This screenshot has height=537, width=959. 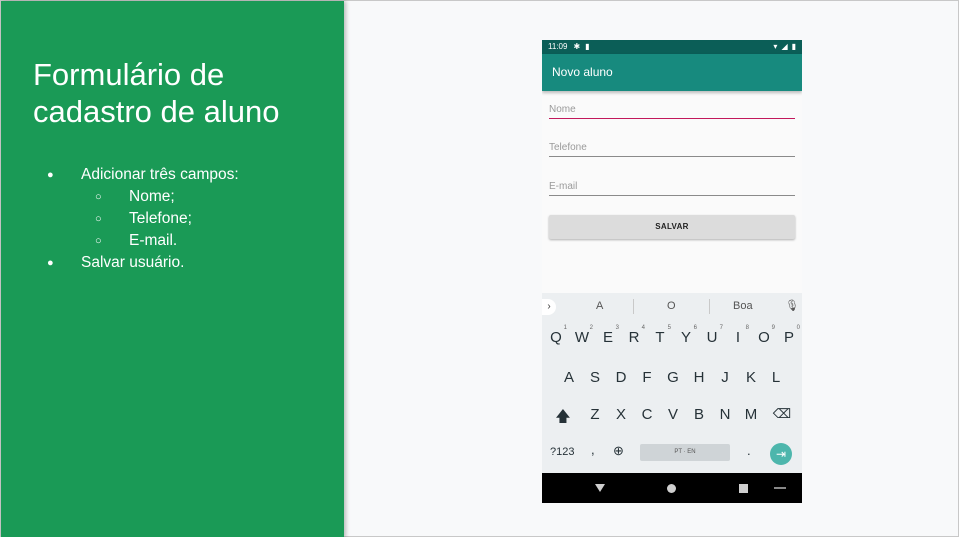 I want to click on key: O9, so click(x=764, y=335).